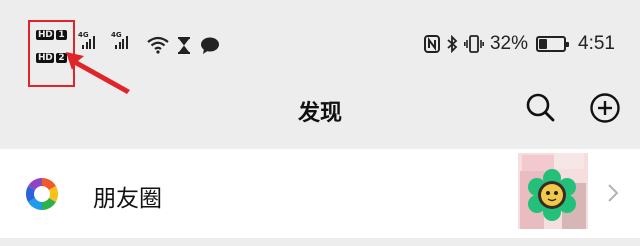  I want to click on moments-aperture-icon, so click(42, 194).